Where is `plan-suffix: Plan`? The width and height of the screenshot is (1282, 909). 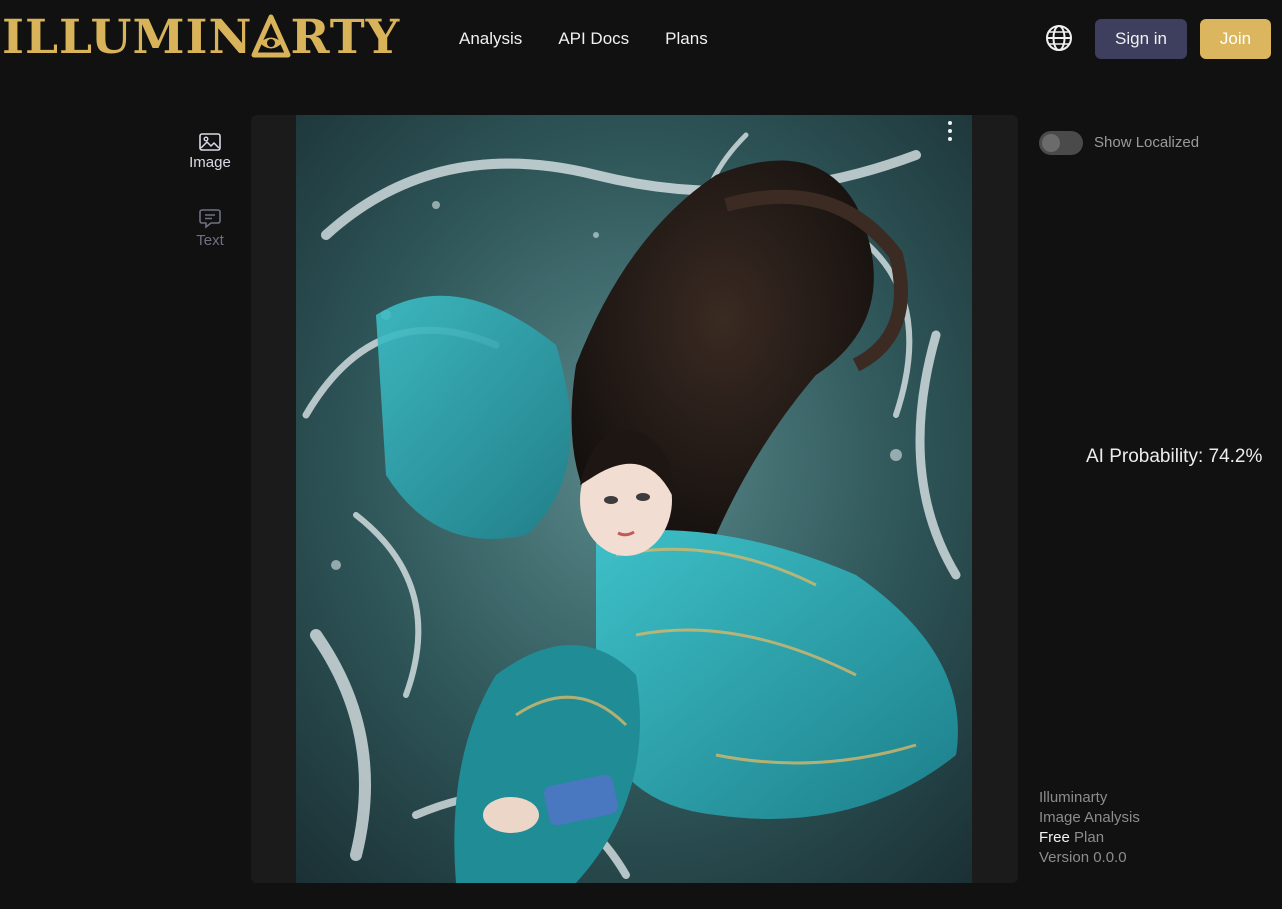
plan-suffix: Plan is located at coordinates (1087, 837).